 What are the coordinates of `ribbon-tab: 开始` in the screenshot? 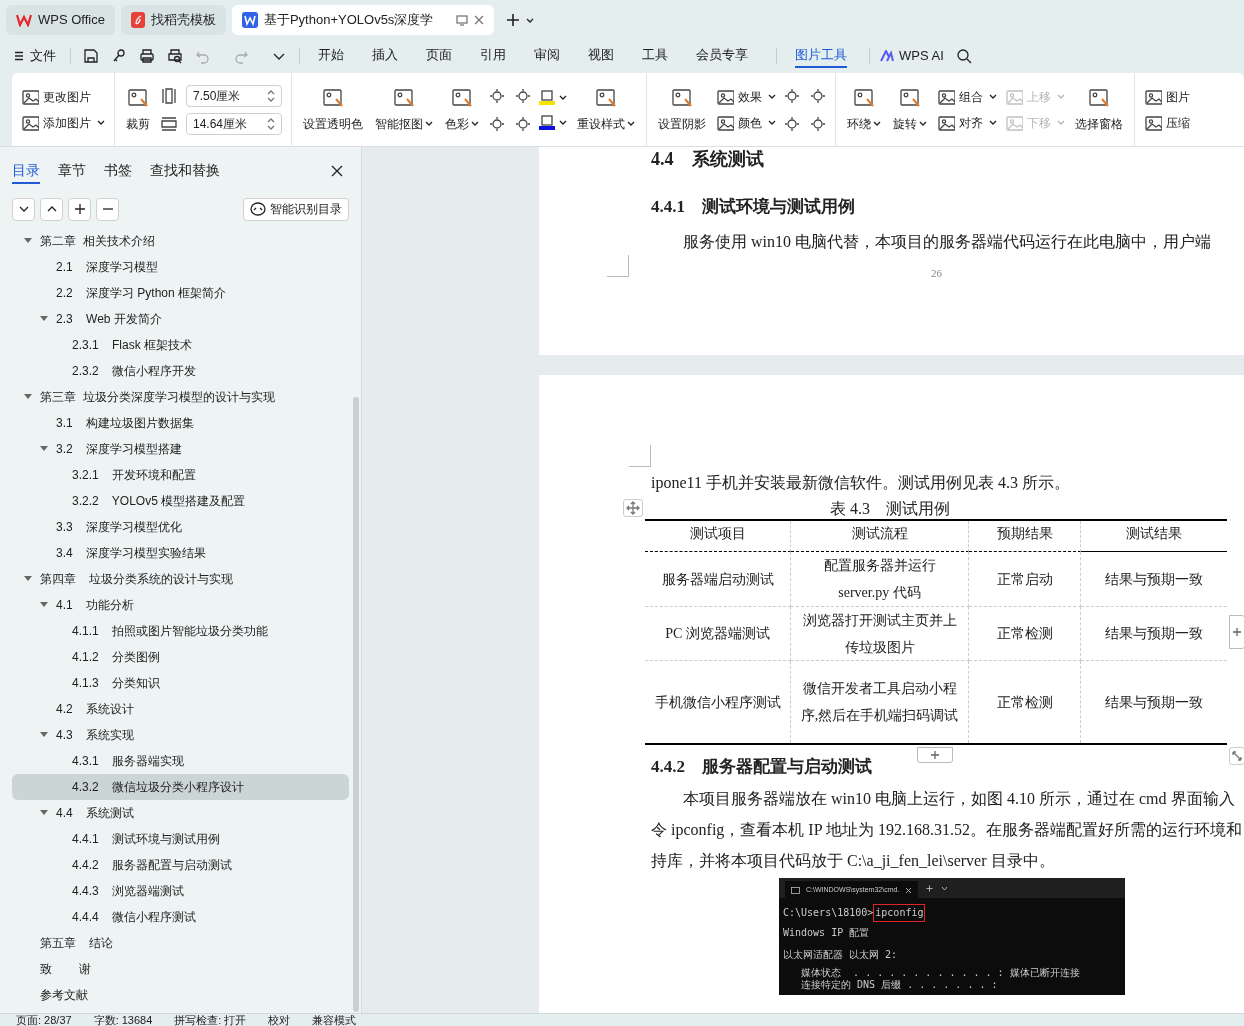 It's located at (331, 55).